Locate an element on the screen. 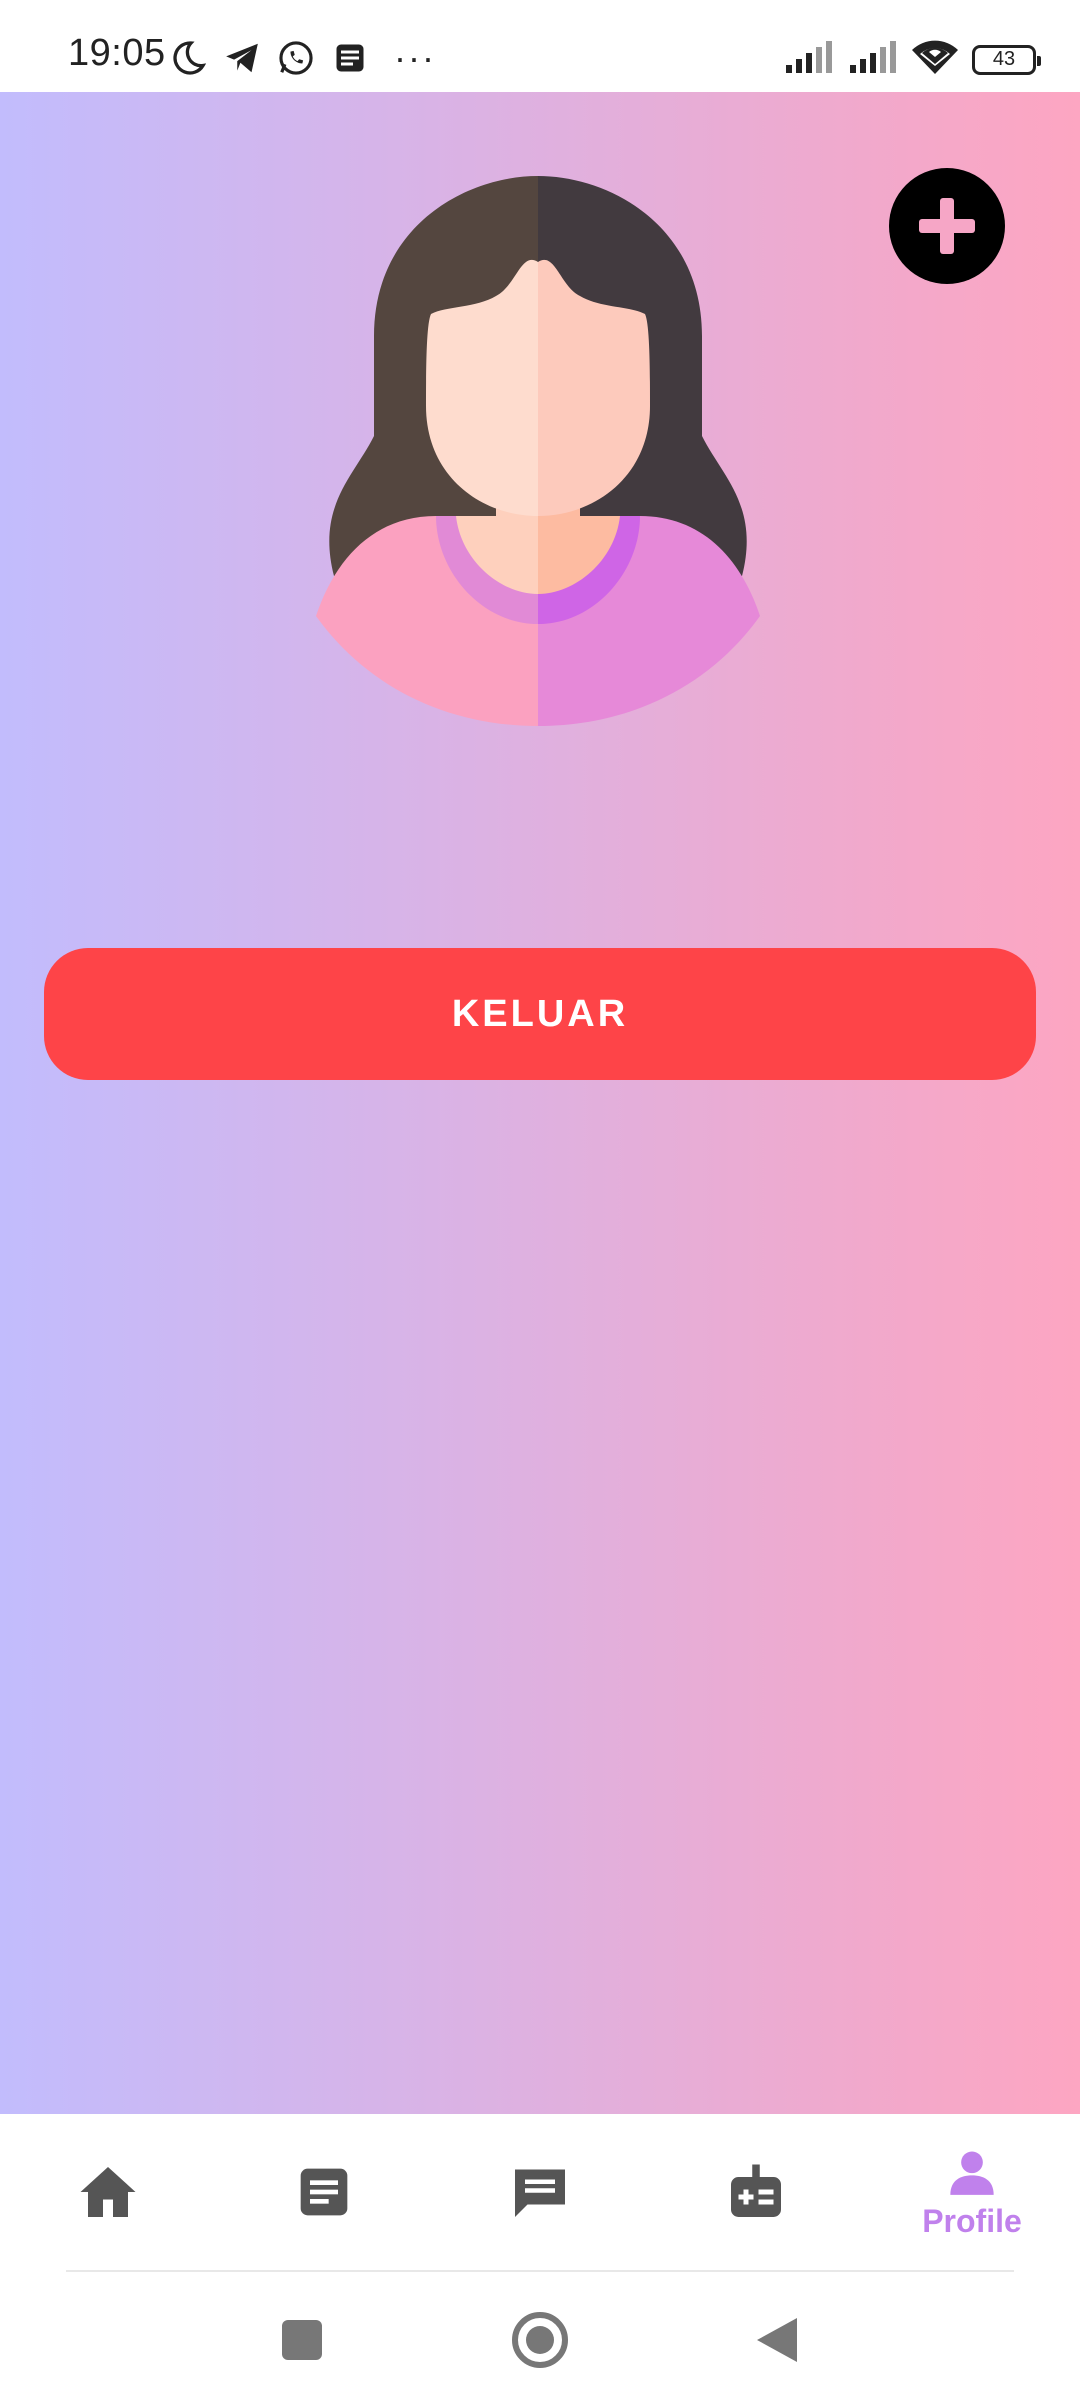 This screenshot has height=2400, width=1080. notification-icons: ··· is located at coordinates (302, 58).